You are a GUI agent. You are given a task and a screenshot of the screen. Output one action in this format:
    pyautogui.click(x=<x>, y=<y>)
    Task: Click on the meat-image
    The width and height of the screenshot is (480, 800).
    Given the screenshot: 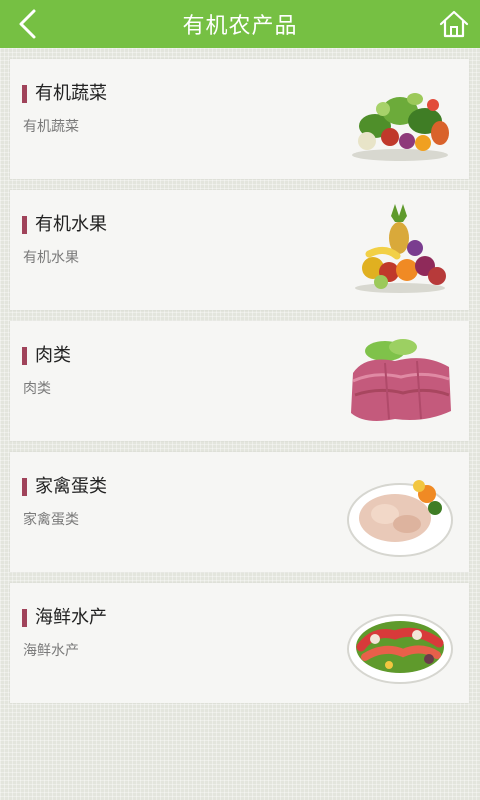 What is the action you would take?
    pyautogui.click(x=401, y=380)
    